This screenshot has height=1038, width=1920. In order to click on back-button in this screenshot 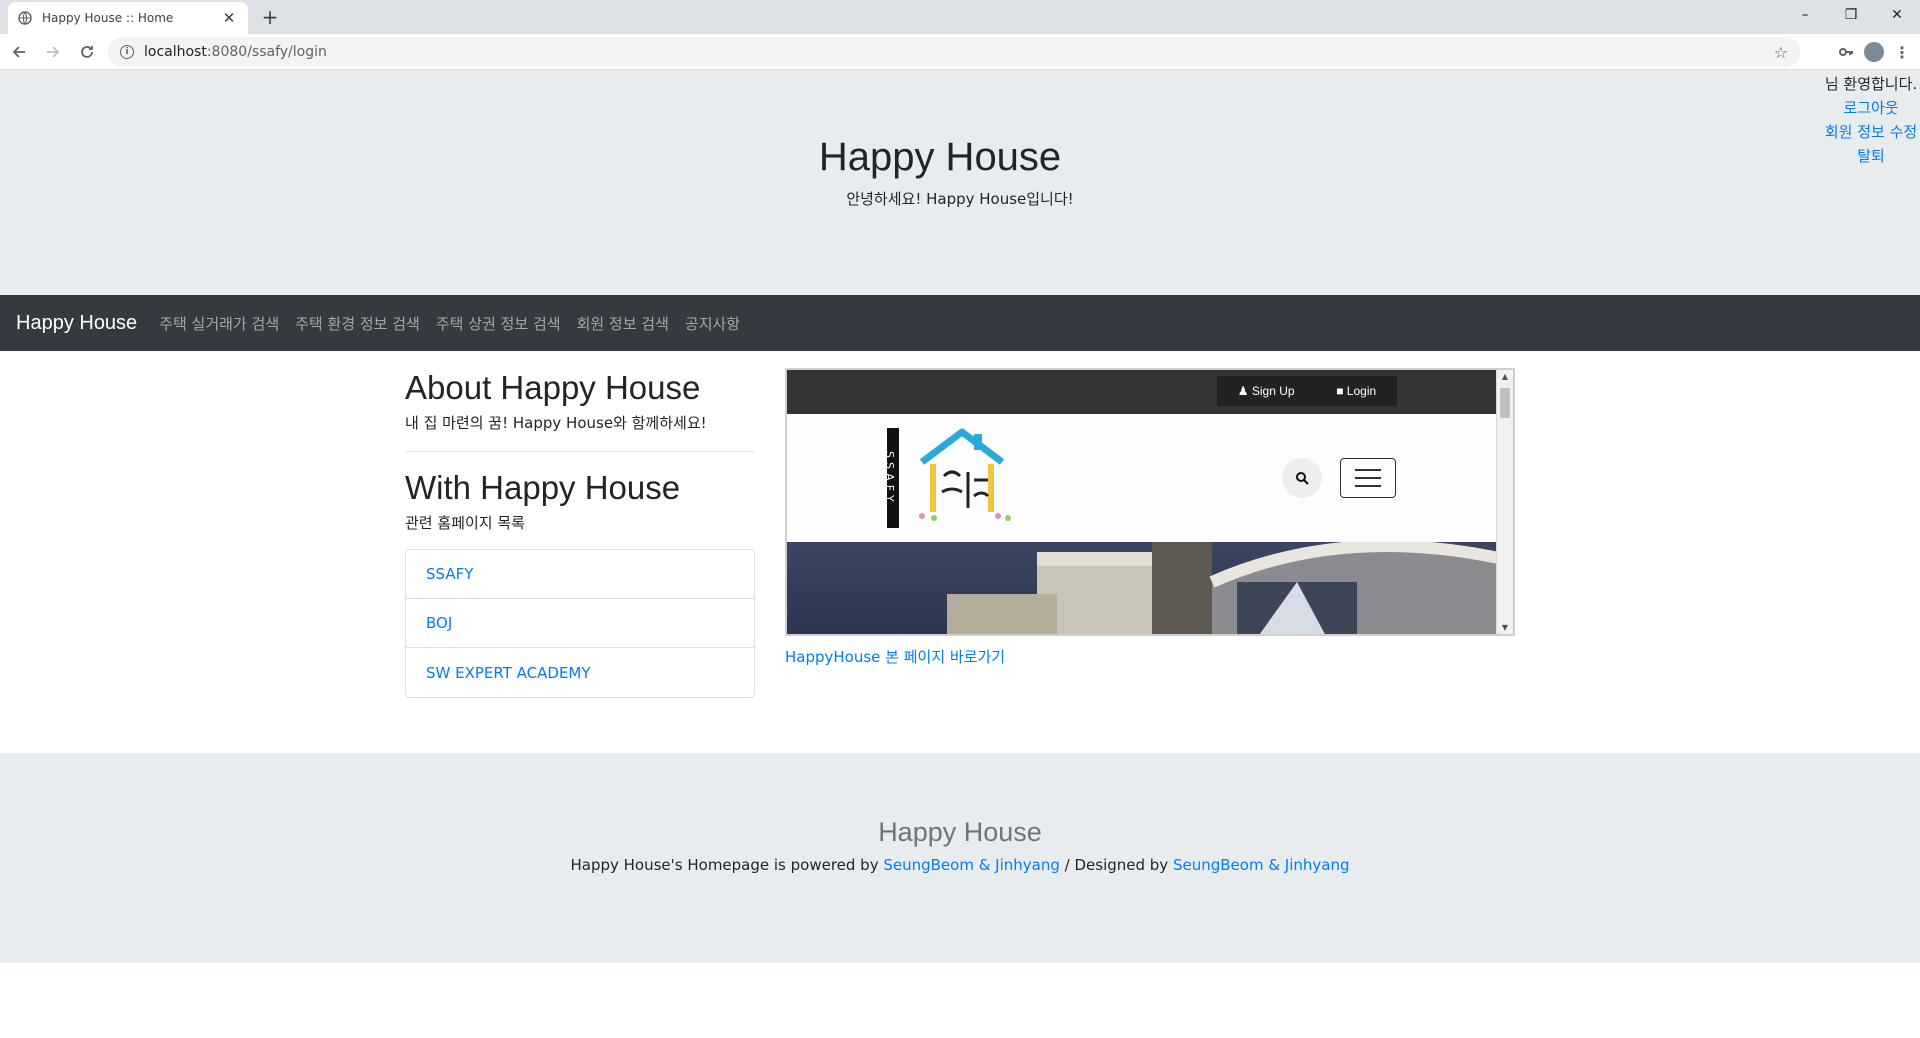, I will do `click(19, 52)`.